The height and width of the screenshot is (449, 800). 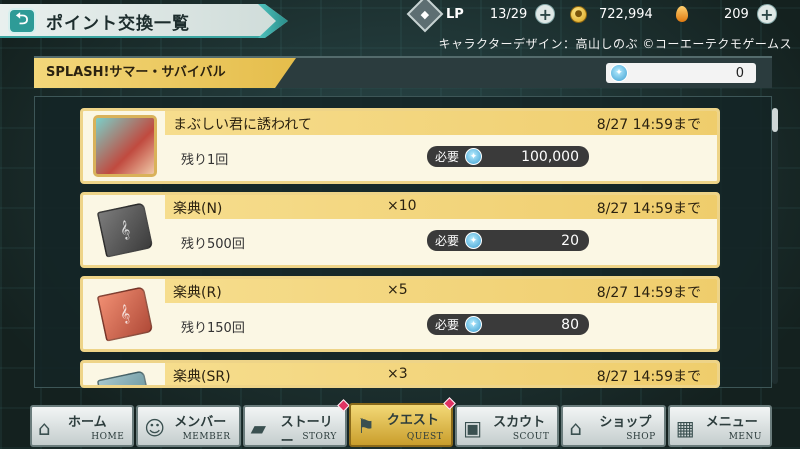 I want to click on nav-sublabel: STORY, so click(x=319, y=437).